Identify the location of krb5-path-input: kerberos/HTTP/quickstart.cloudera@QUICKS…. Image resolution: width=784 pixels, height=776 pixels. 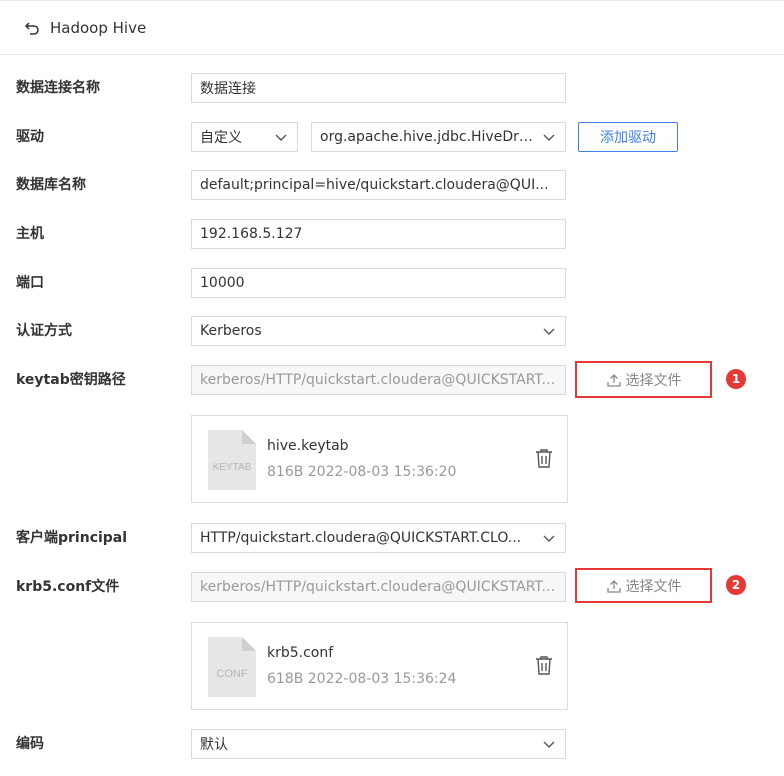
(378, 587).